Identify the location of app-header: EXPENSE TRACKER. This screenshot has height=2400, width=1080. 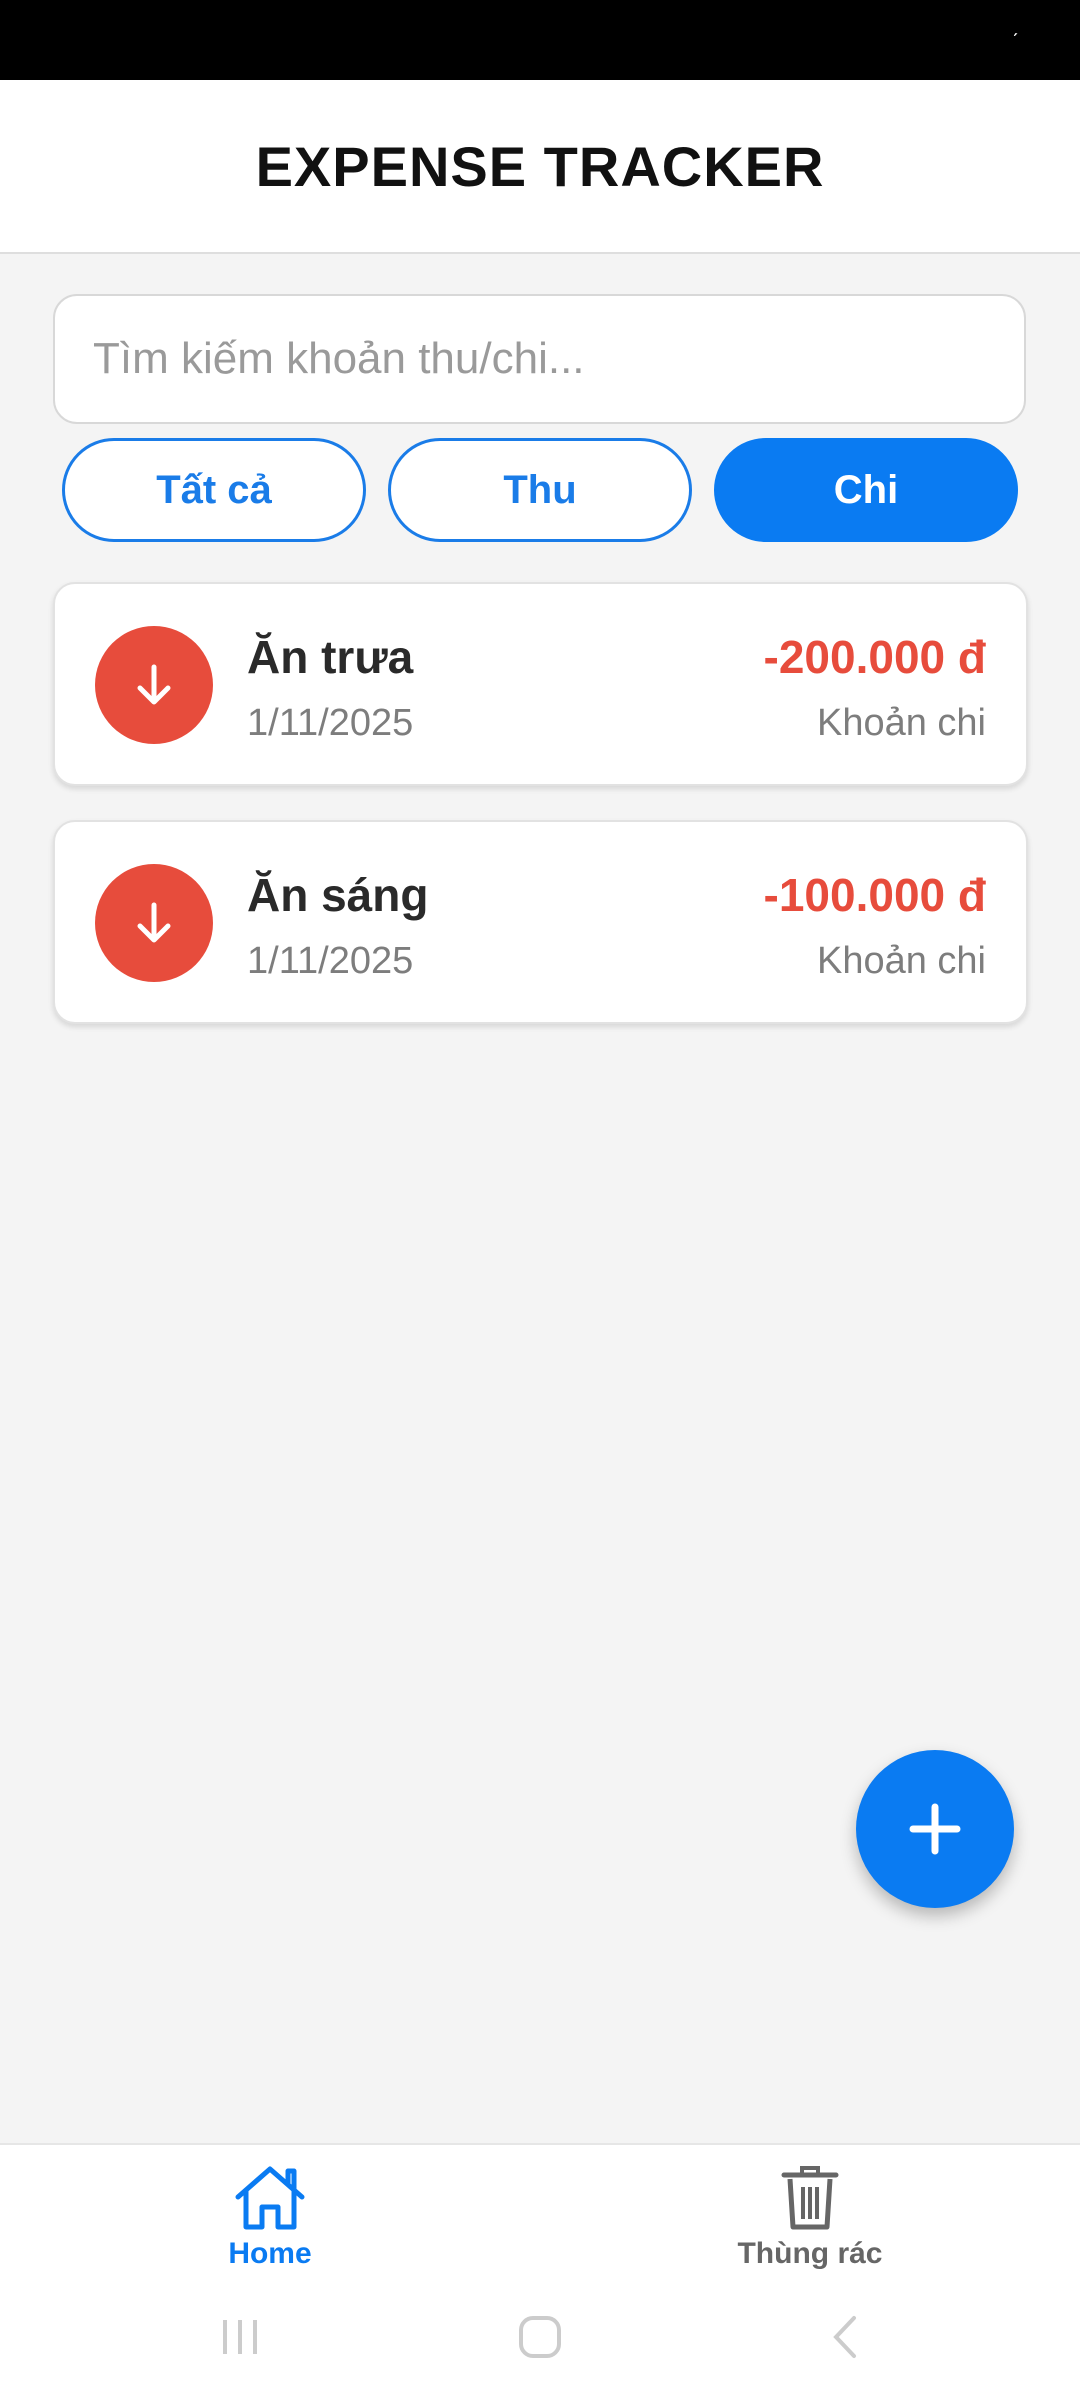
(540, 167).